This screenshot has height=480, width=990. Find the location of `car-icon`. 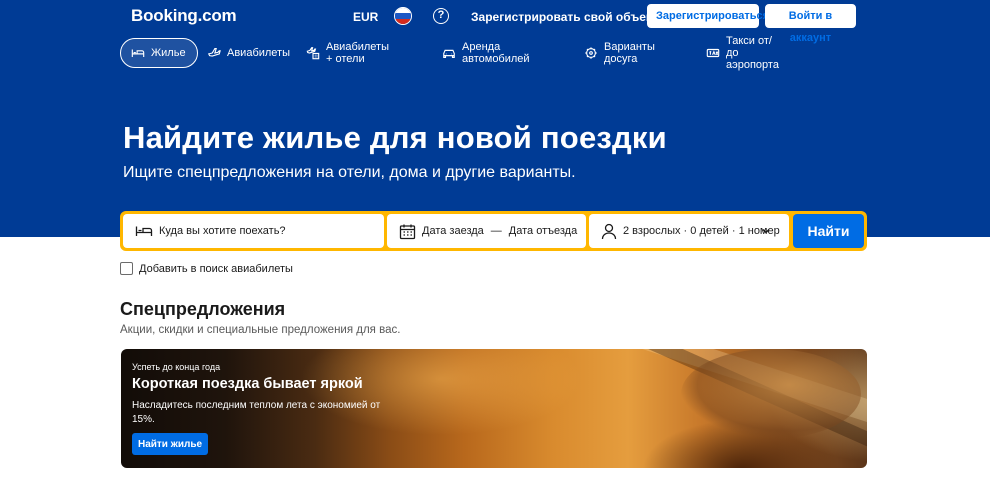

car-icon is located at coordinates (449, 53).